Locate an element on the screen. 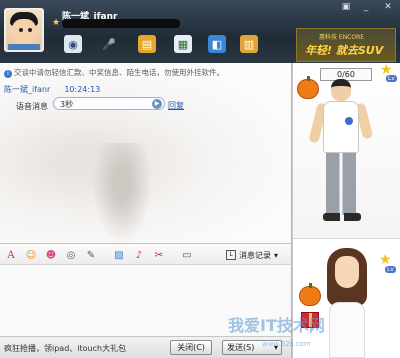 This screenshot has width=400, height=358. schedule-icon: ▭ is located at coordinates (187, 255).